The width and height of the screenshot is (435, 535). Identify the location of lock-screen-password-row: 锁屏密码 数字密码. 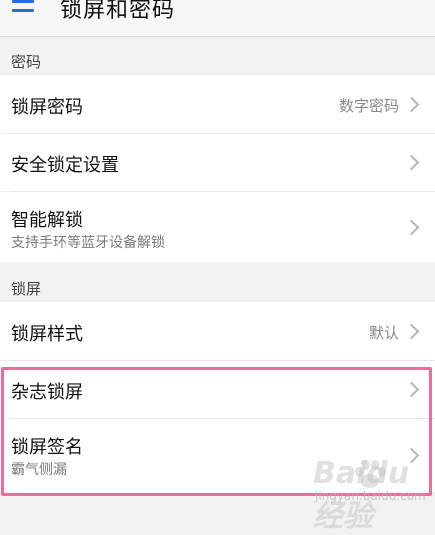
(217, 104).